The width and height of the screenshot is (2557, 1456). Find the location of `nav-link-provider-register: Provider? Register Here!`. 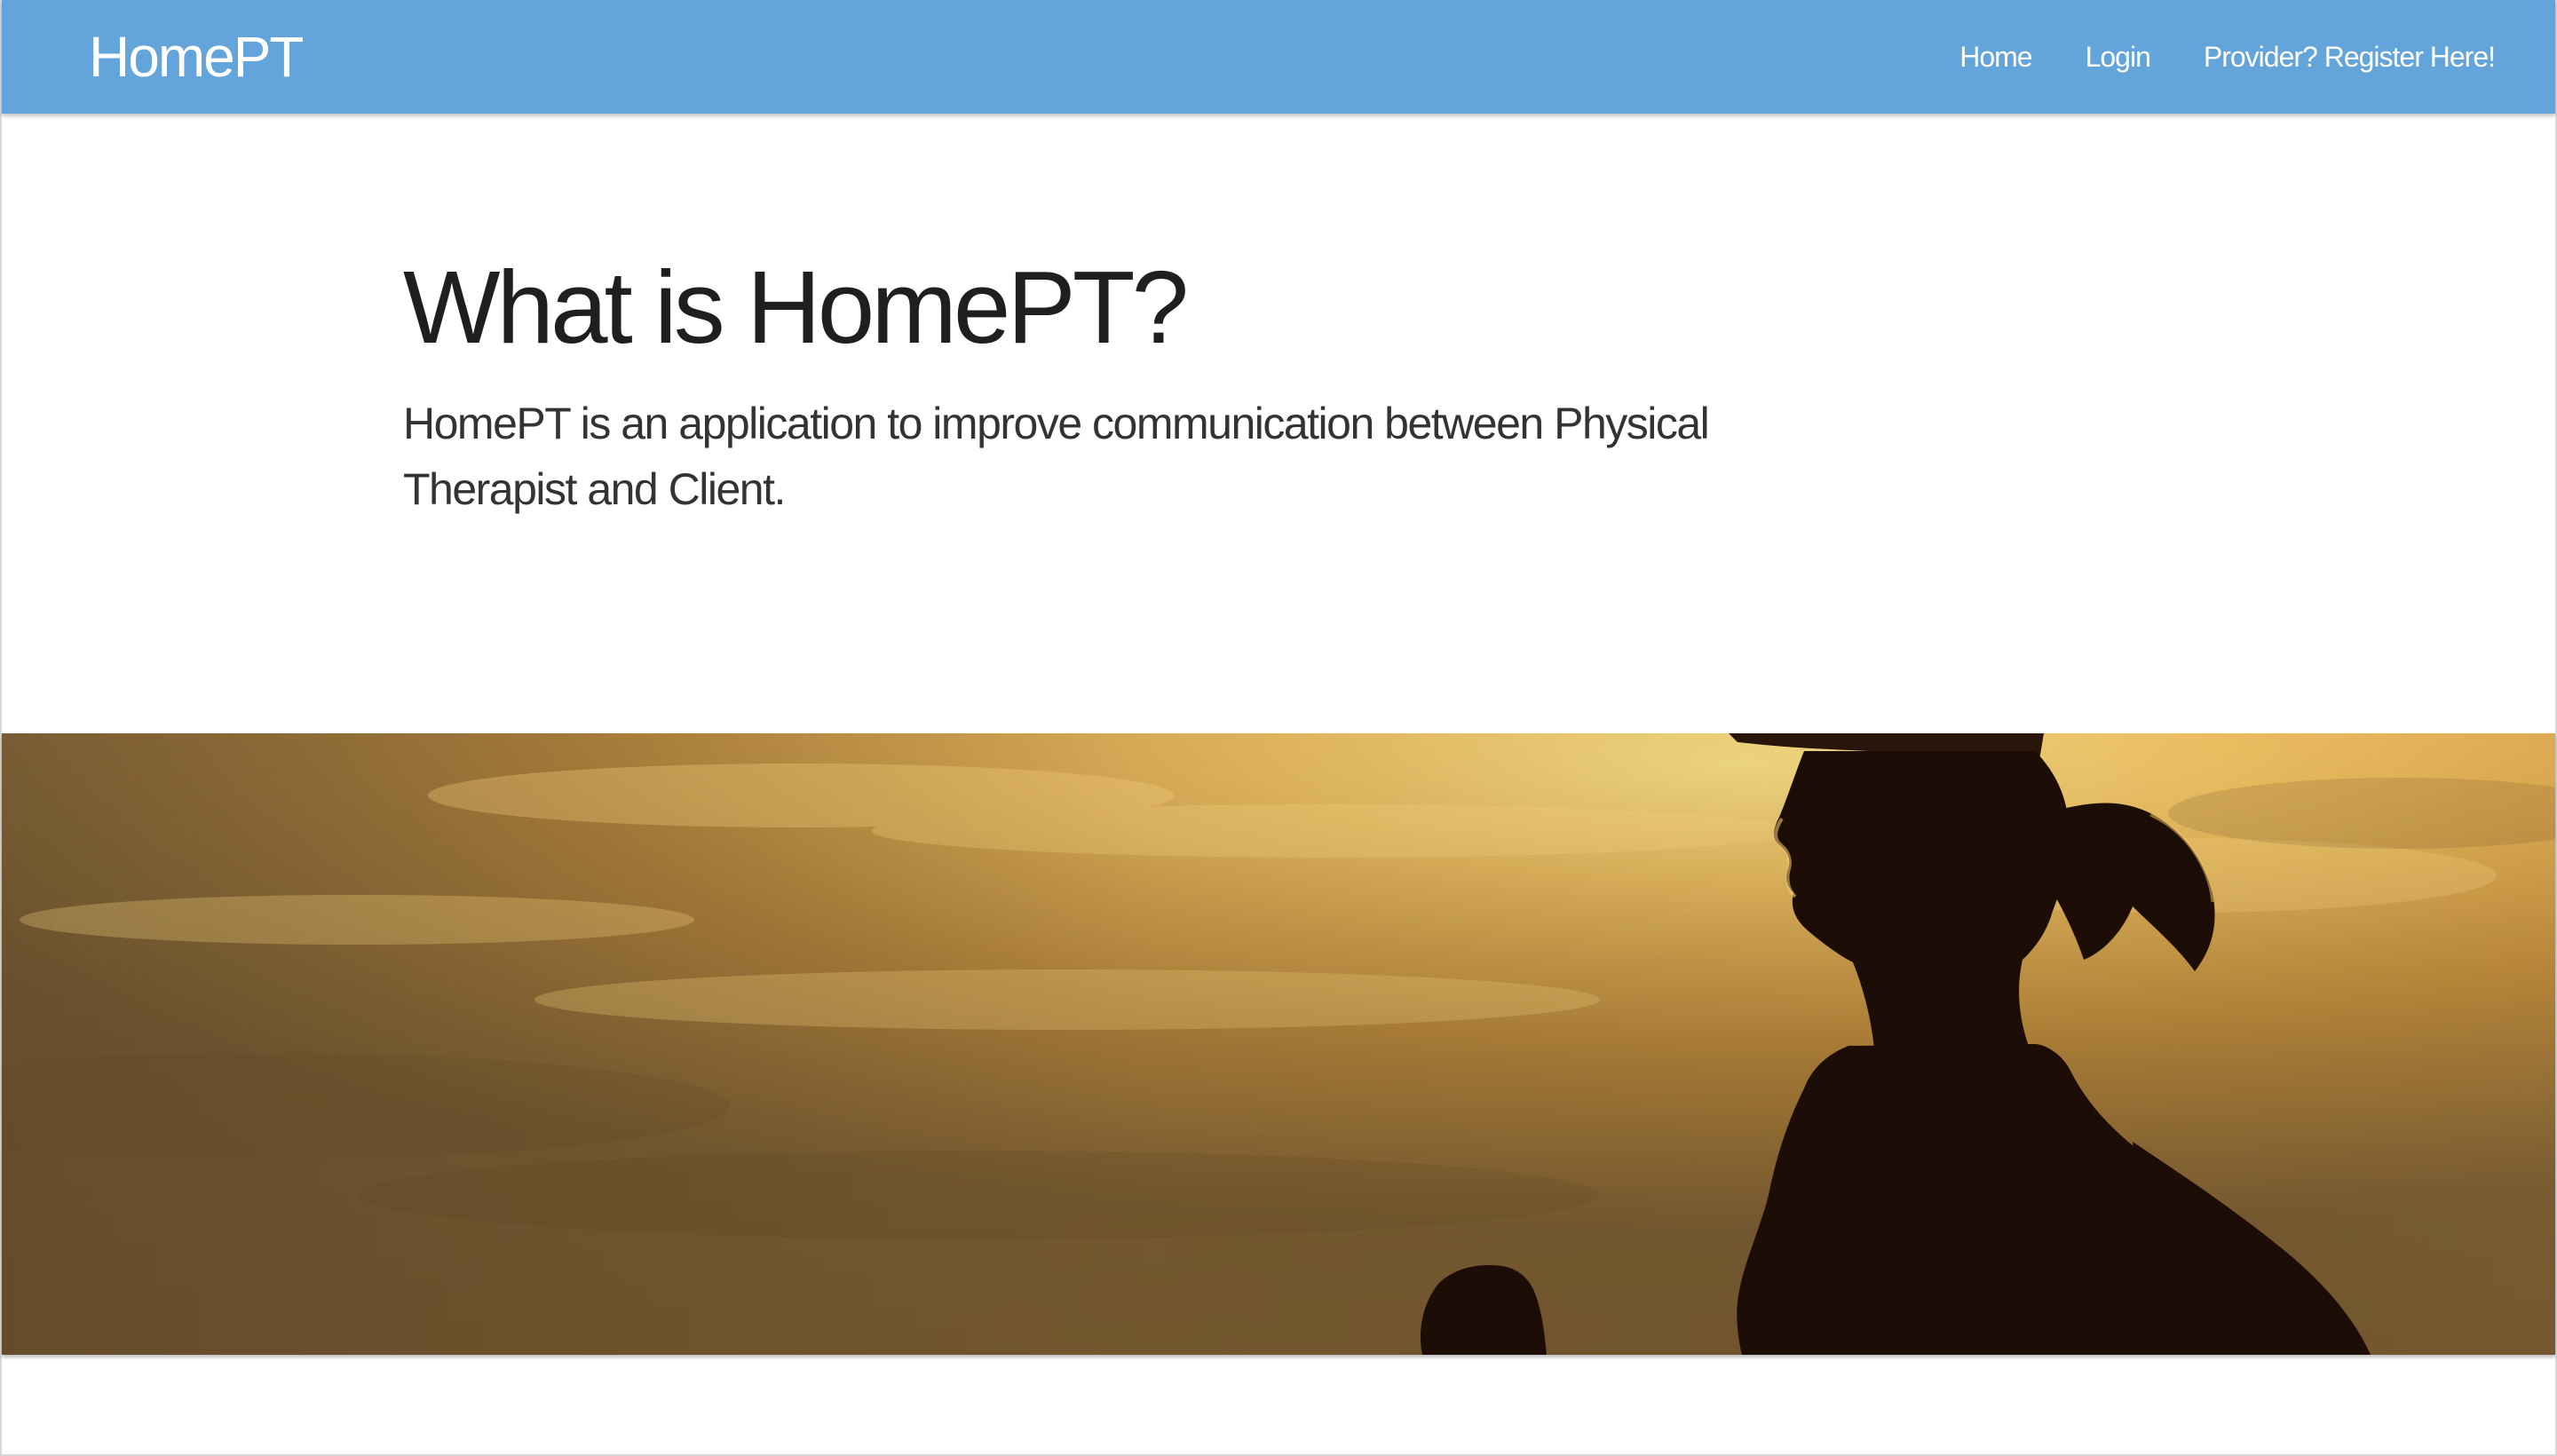

nav-link-provider-register: Provider? Register Here! is located at coordinates (2350, 57).